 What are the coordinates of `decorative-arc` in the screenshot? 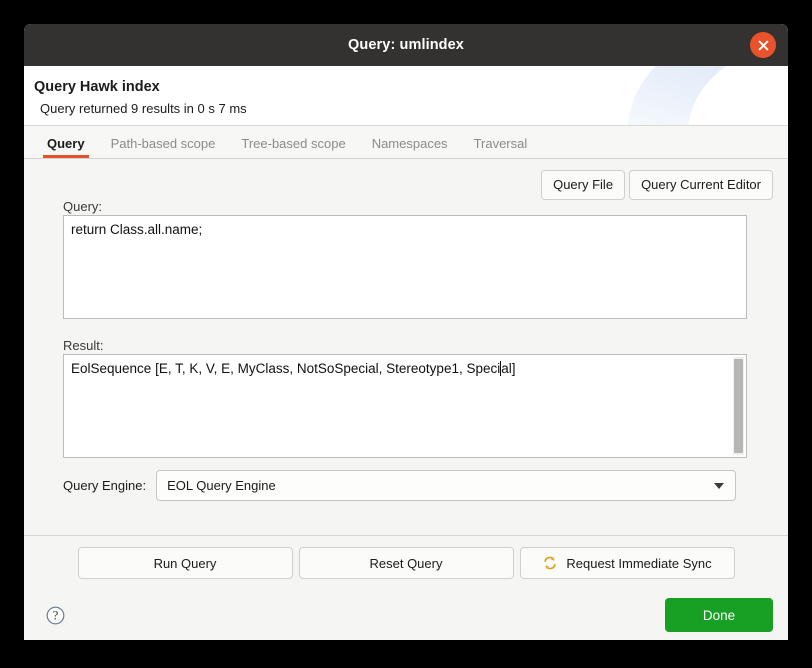 It's located at (708, 95).